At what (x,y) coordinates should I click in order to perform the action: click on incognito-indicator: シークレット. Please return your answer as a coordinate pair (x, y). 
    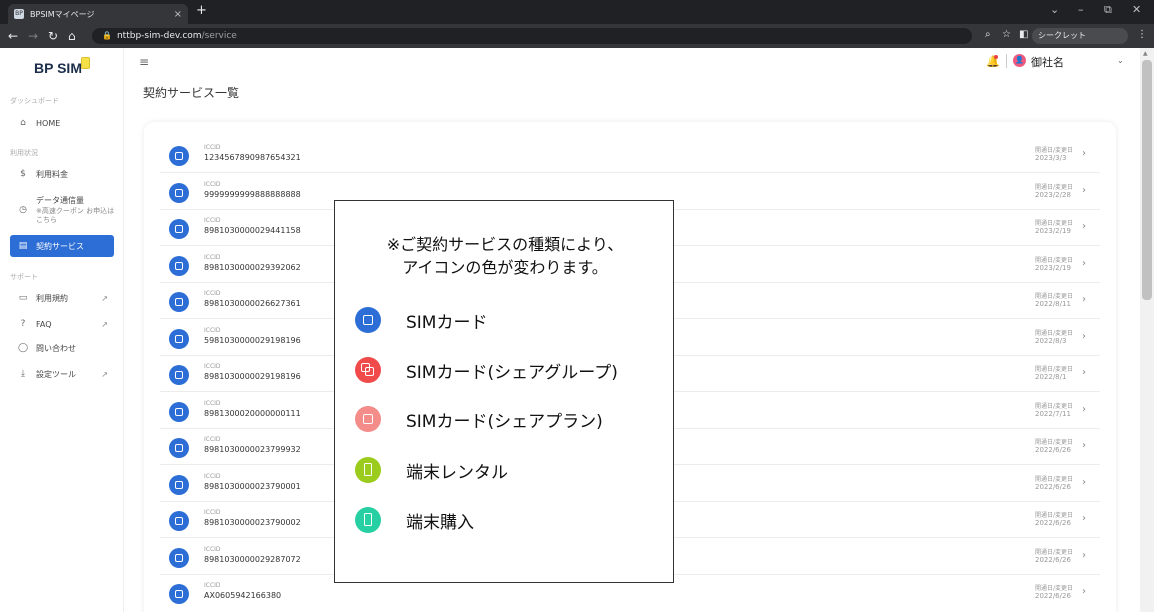
    Looking at the image, I should click on (1080, 36).